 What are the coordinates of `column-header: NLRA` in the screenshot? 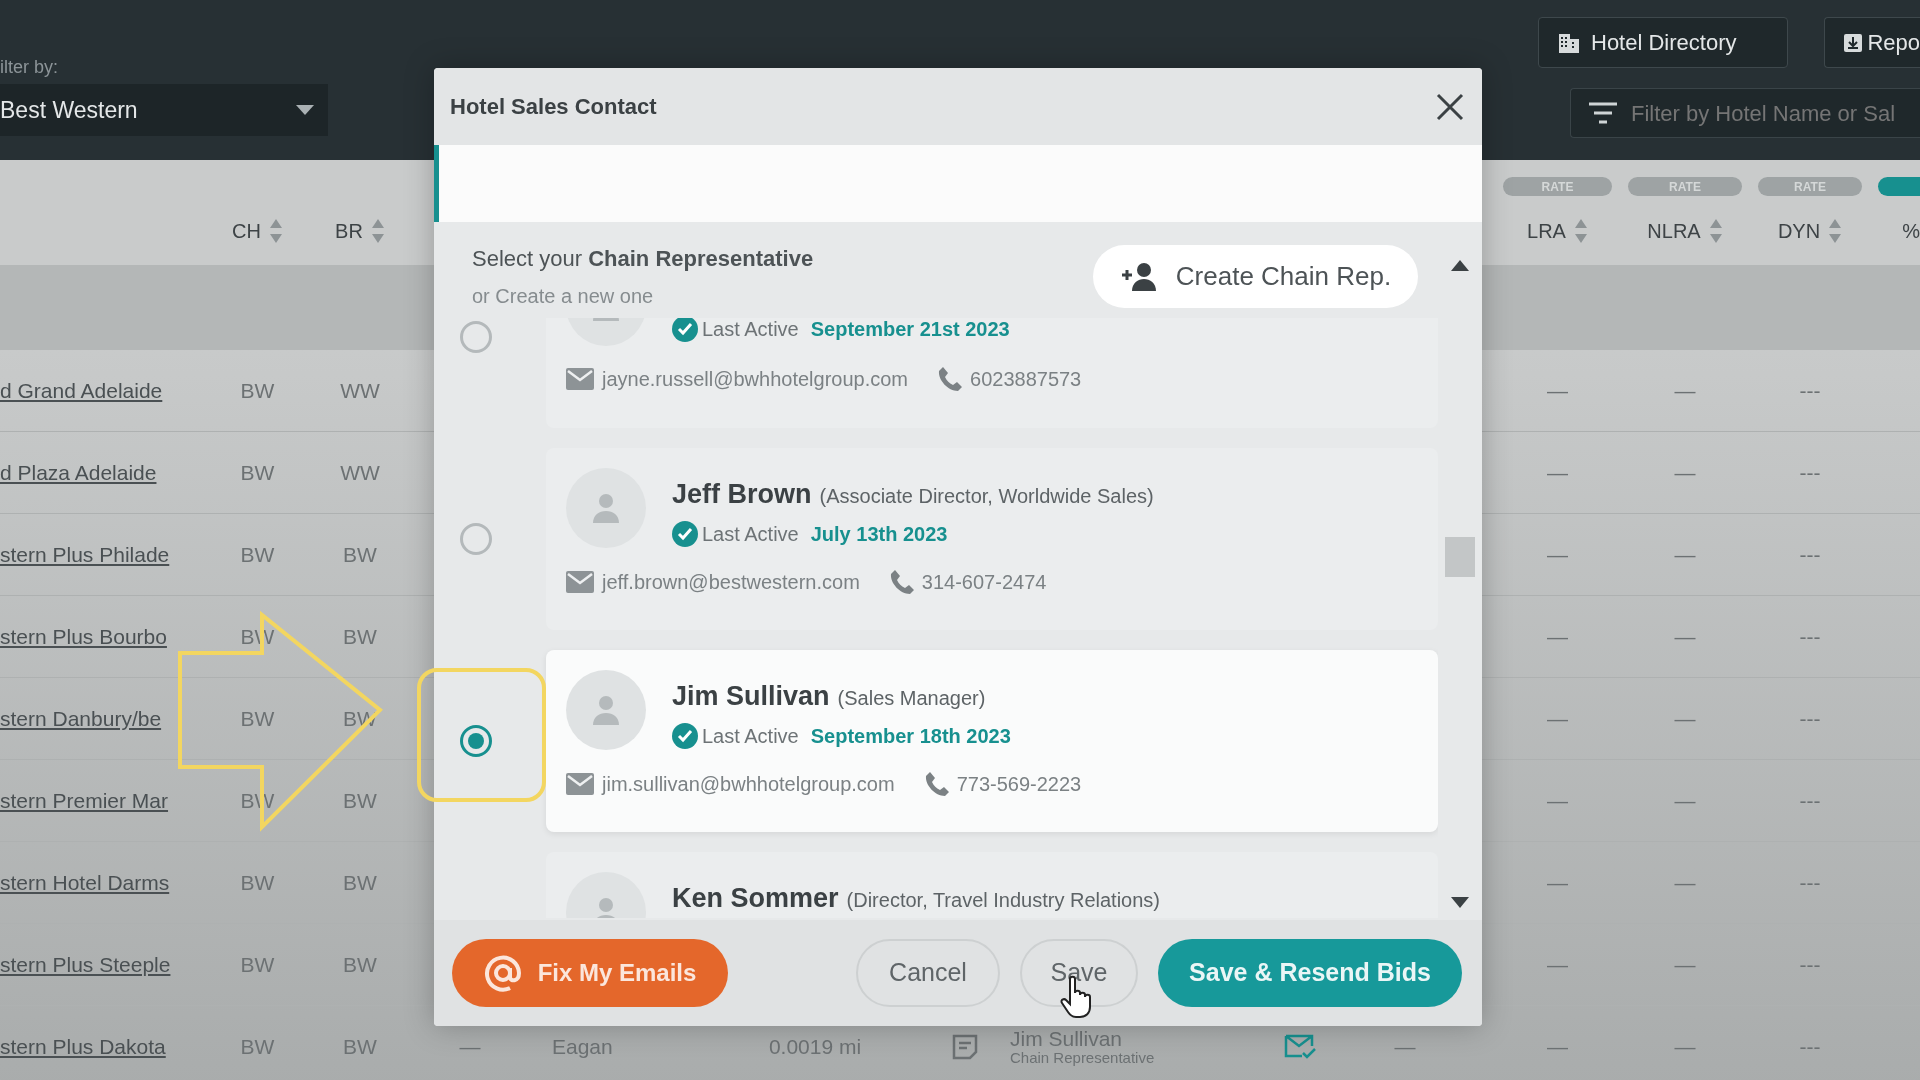 It's located at (1674, 231).